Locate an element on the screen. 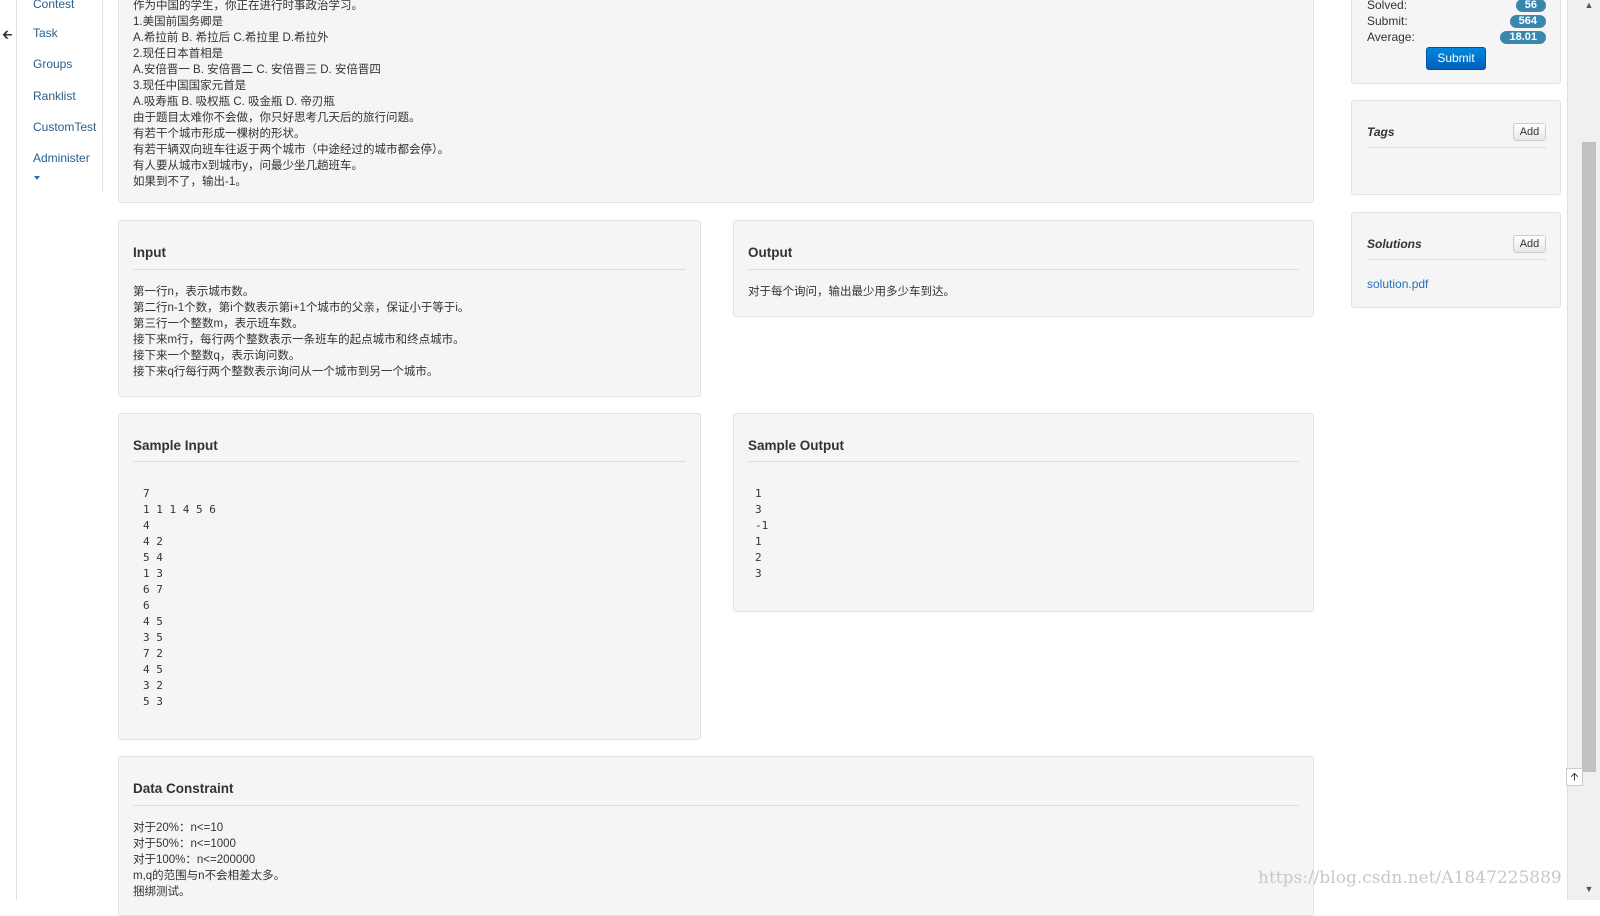  solutions-title: Solutions is located at coordinates (1394, 244).